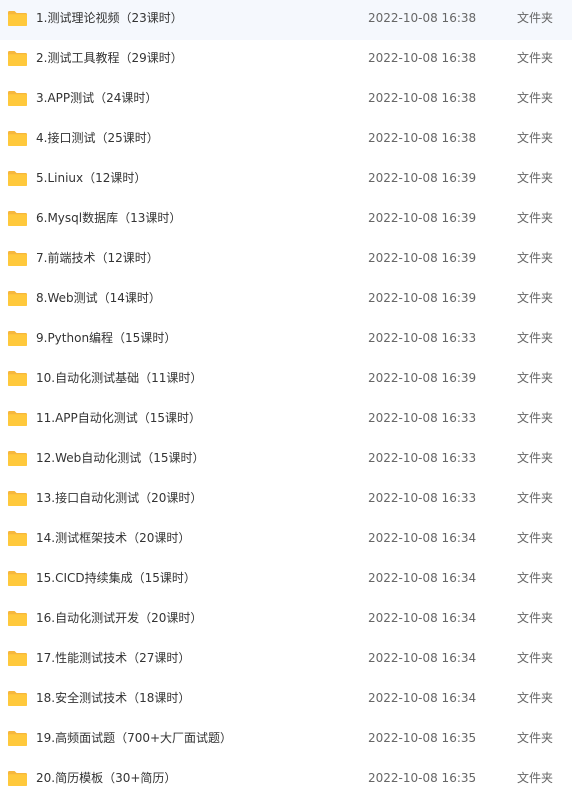 Image resolution: width=572 pixels, height=803 pixels. I want to click on file-row: 3.APP测试（24课时） 2022-10-08 16:38 文件夹, so click(286, 100).